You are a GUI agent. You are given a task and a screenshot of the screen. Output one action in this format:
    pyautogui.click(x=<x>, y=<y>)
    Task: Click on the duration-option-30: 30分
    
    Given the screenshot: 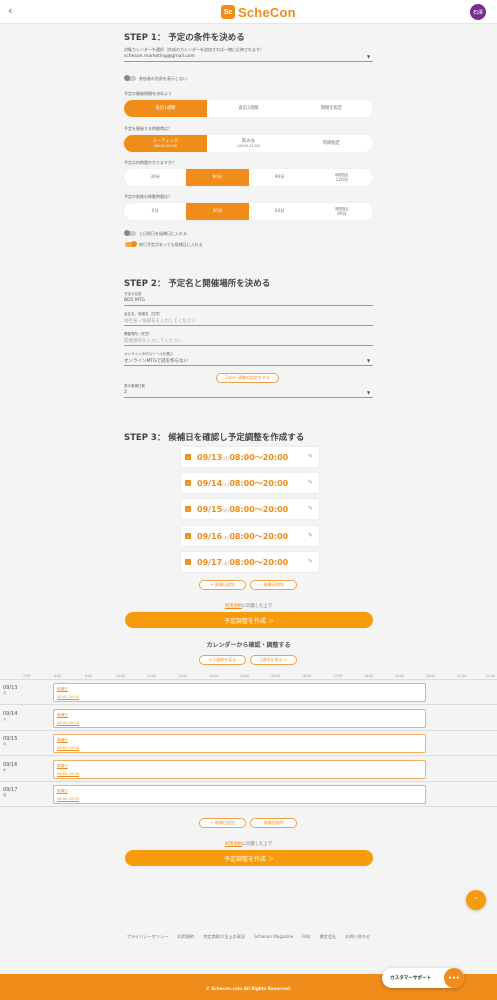 What is the action you would take?
    pyautogui.click(x=155, y=177)
    